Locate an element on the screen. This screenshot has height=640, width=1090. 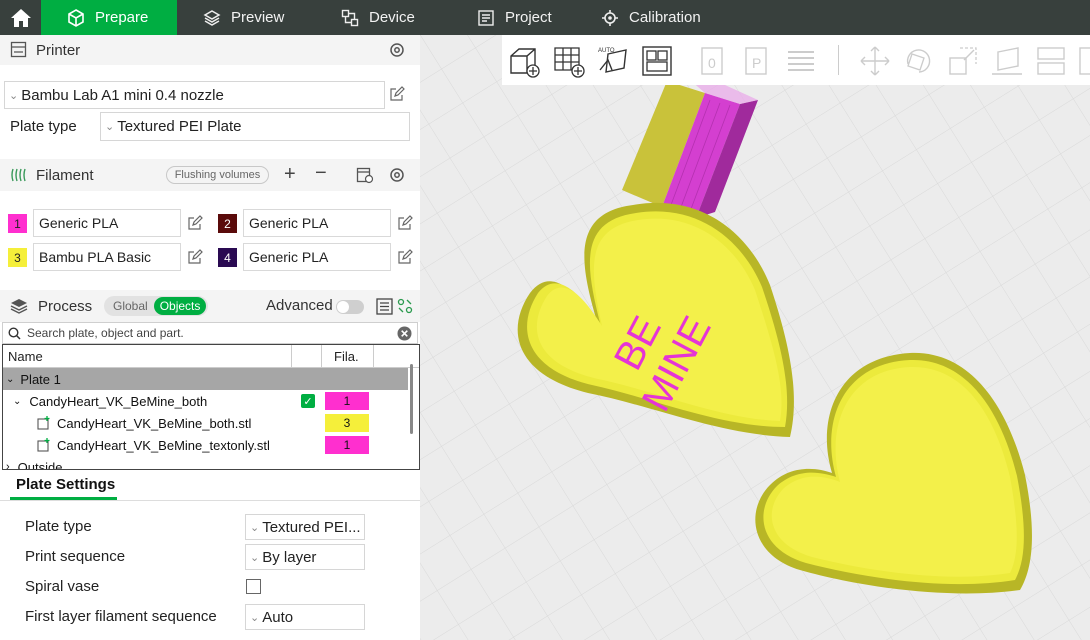
part-icon is located at coordinates (43, 423).